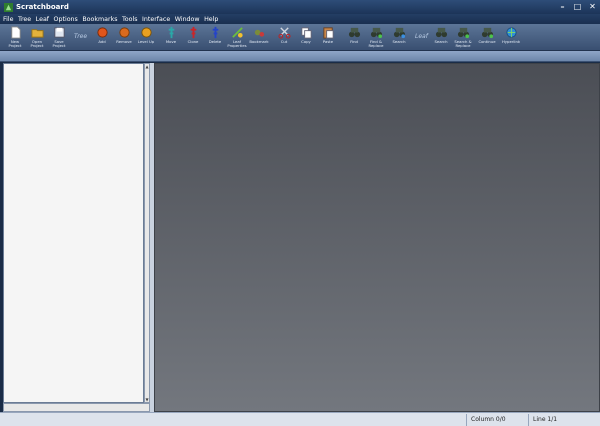 Image resolution: width=600 pixels, height=426 pixels. I want to click on delete-label: Delete, so click(215, 41).